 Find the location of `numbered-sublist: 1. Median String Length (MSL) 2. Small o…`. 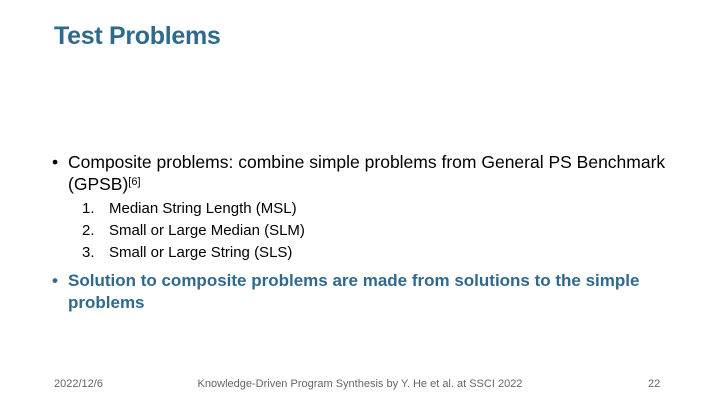

numbered-sublist: 1. Median String Length (MSL) 2. Small o… is located at coordinates (362, 231).